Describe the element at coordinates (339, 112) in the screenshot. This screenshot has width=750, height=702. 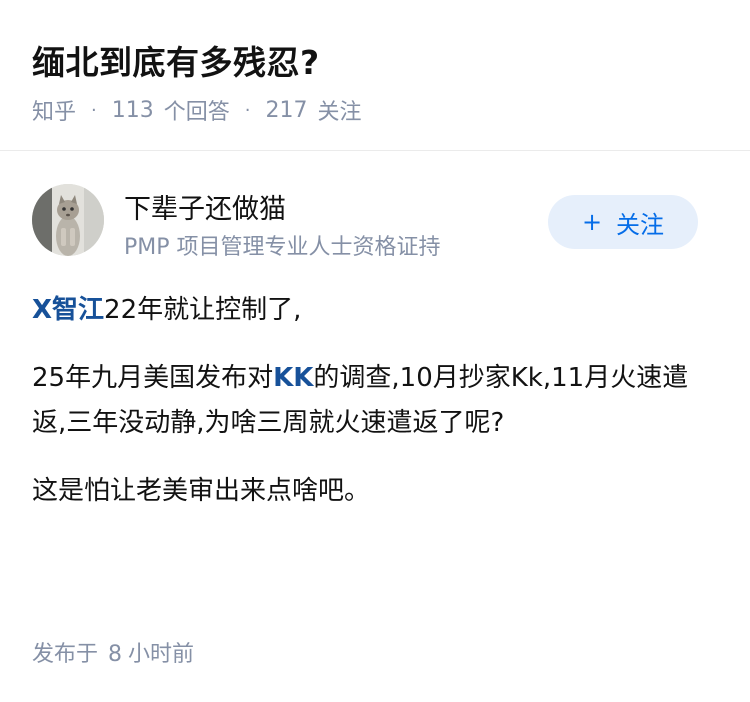
I see `followers-label: 关注` at that location.